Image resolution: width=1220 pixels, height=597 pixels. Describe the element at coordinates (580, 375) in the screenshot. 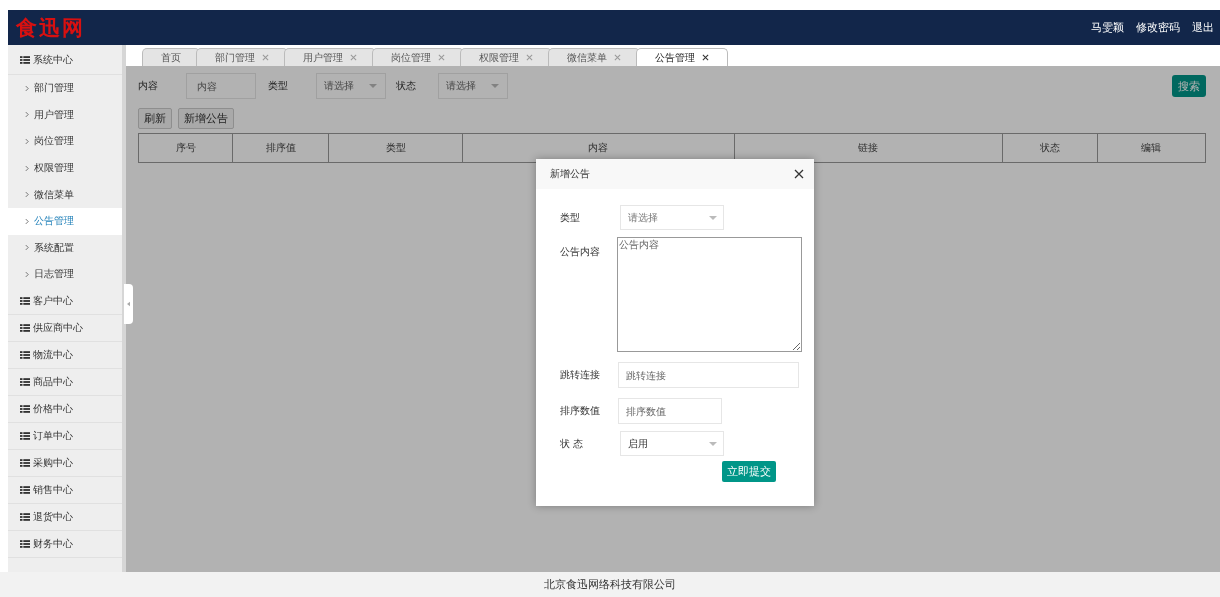

I see `field-label: 跳转连接` at that location.